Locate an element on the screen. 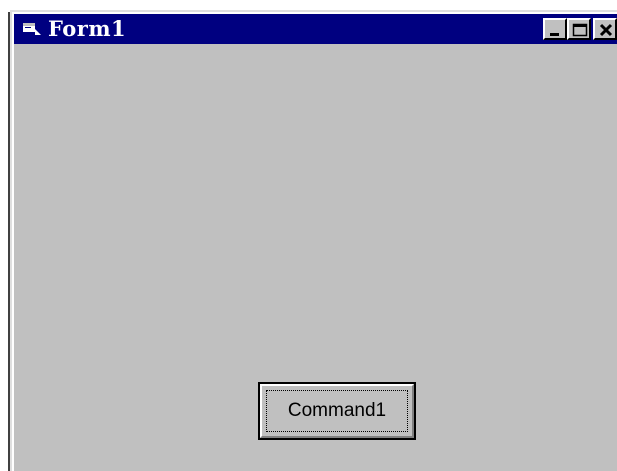 This screenshot has width=617, height=471. caption-buttons is located at coordinates (580, 29).